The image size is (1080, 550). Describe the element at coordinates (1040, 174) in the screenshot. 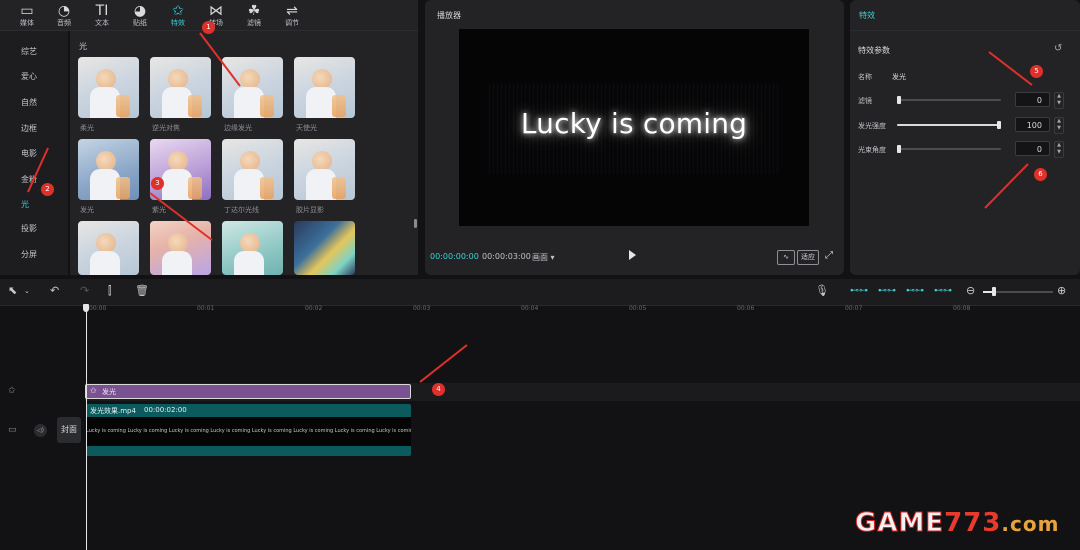

I see `annotation-badge: 6` at that location.